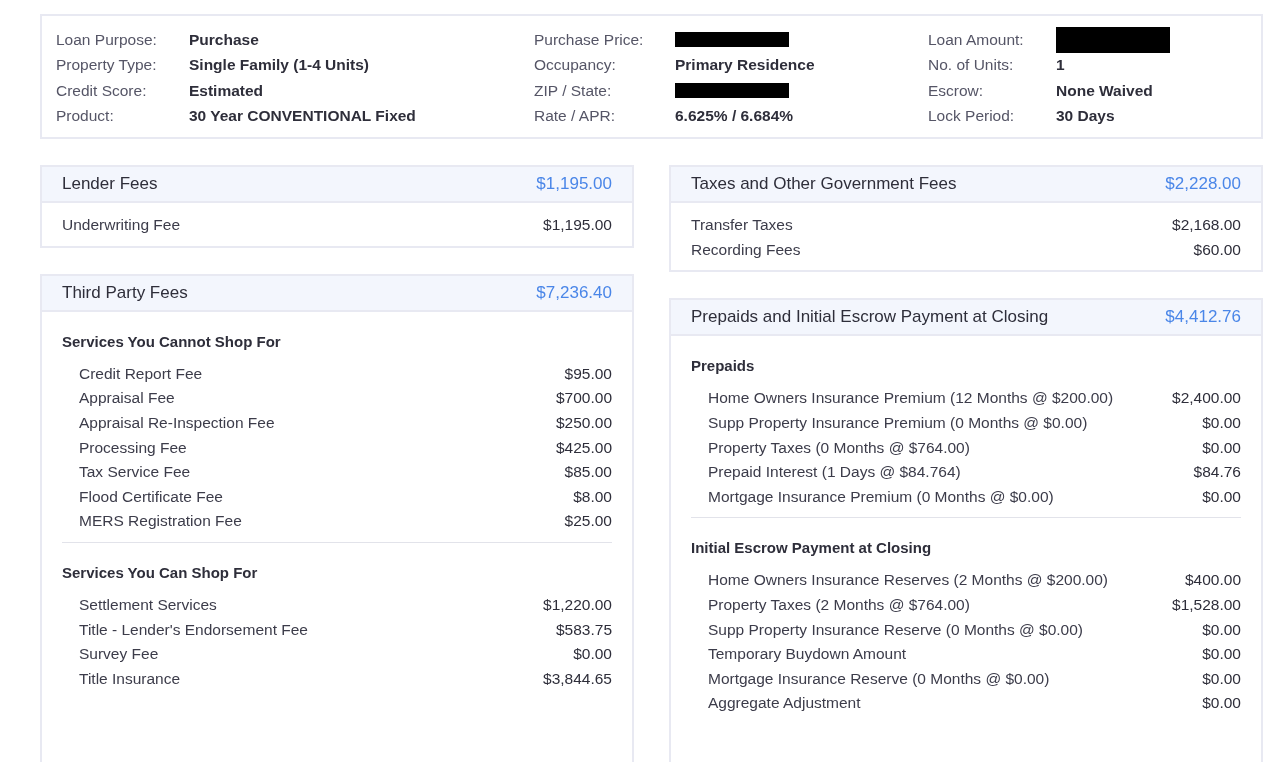  What do you see at coordinates (870, 317) in the screenshot?
I see `card-title: Prepaids and Initial Escrow Payment at Closing` at bounding box center [870, 317].